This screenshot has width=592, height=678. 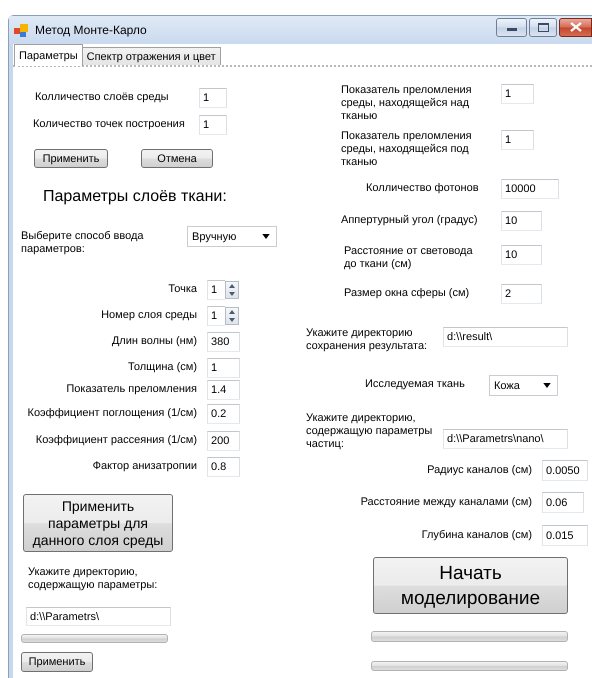 What do you see at coordinates (415, 384) in the screenshot?
I see `field-label: Исследуемая ткань` at bounding box center [415, 384].